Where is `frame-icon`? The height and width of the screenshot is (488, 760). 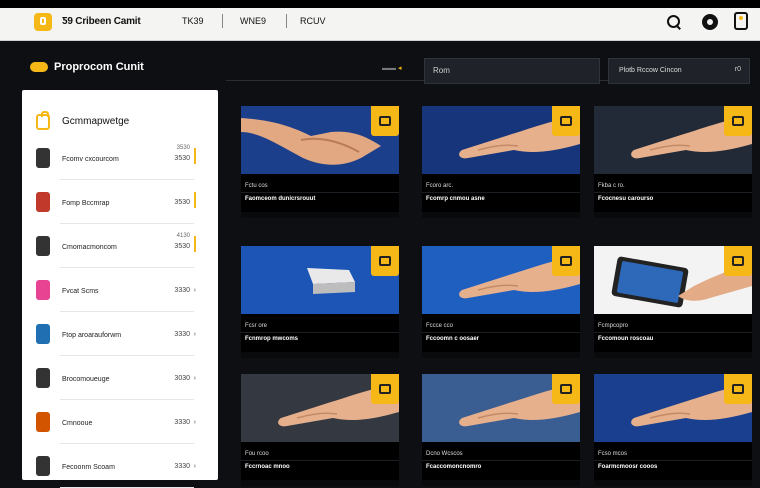
frame-icon is located at coordinates (43, 378).